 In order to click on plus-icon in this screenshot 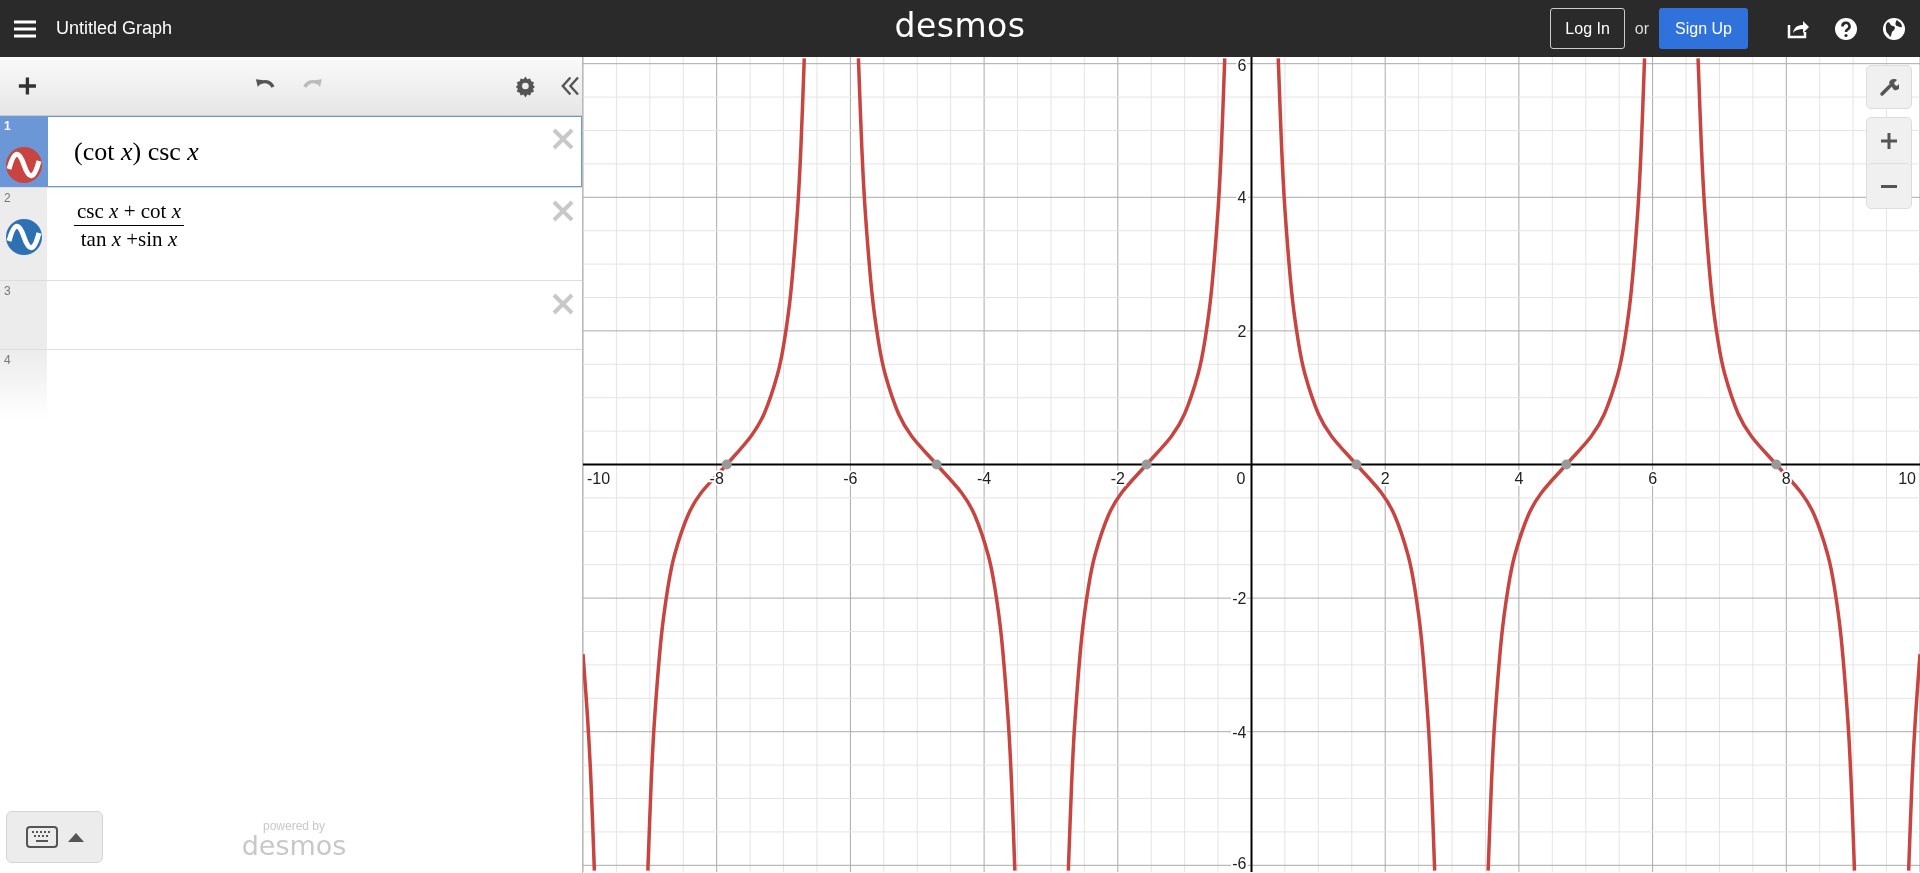, I will do `click(1889, 140)`.